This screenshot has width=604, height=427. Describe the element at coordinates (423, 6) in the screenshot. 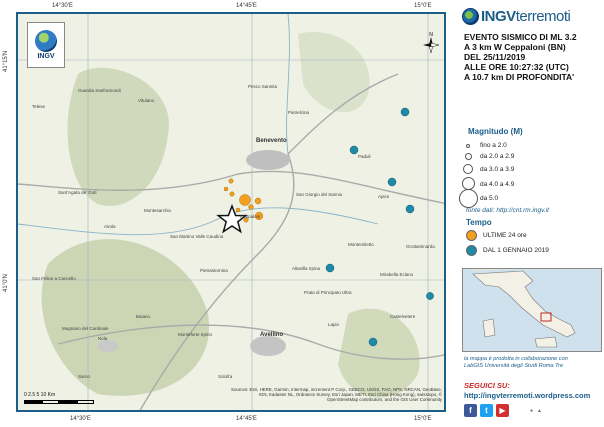

I see `coord-top: 15°0'E` at that location.